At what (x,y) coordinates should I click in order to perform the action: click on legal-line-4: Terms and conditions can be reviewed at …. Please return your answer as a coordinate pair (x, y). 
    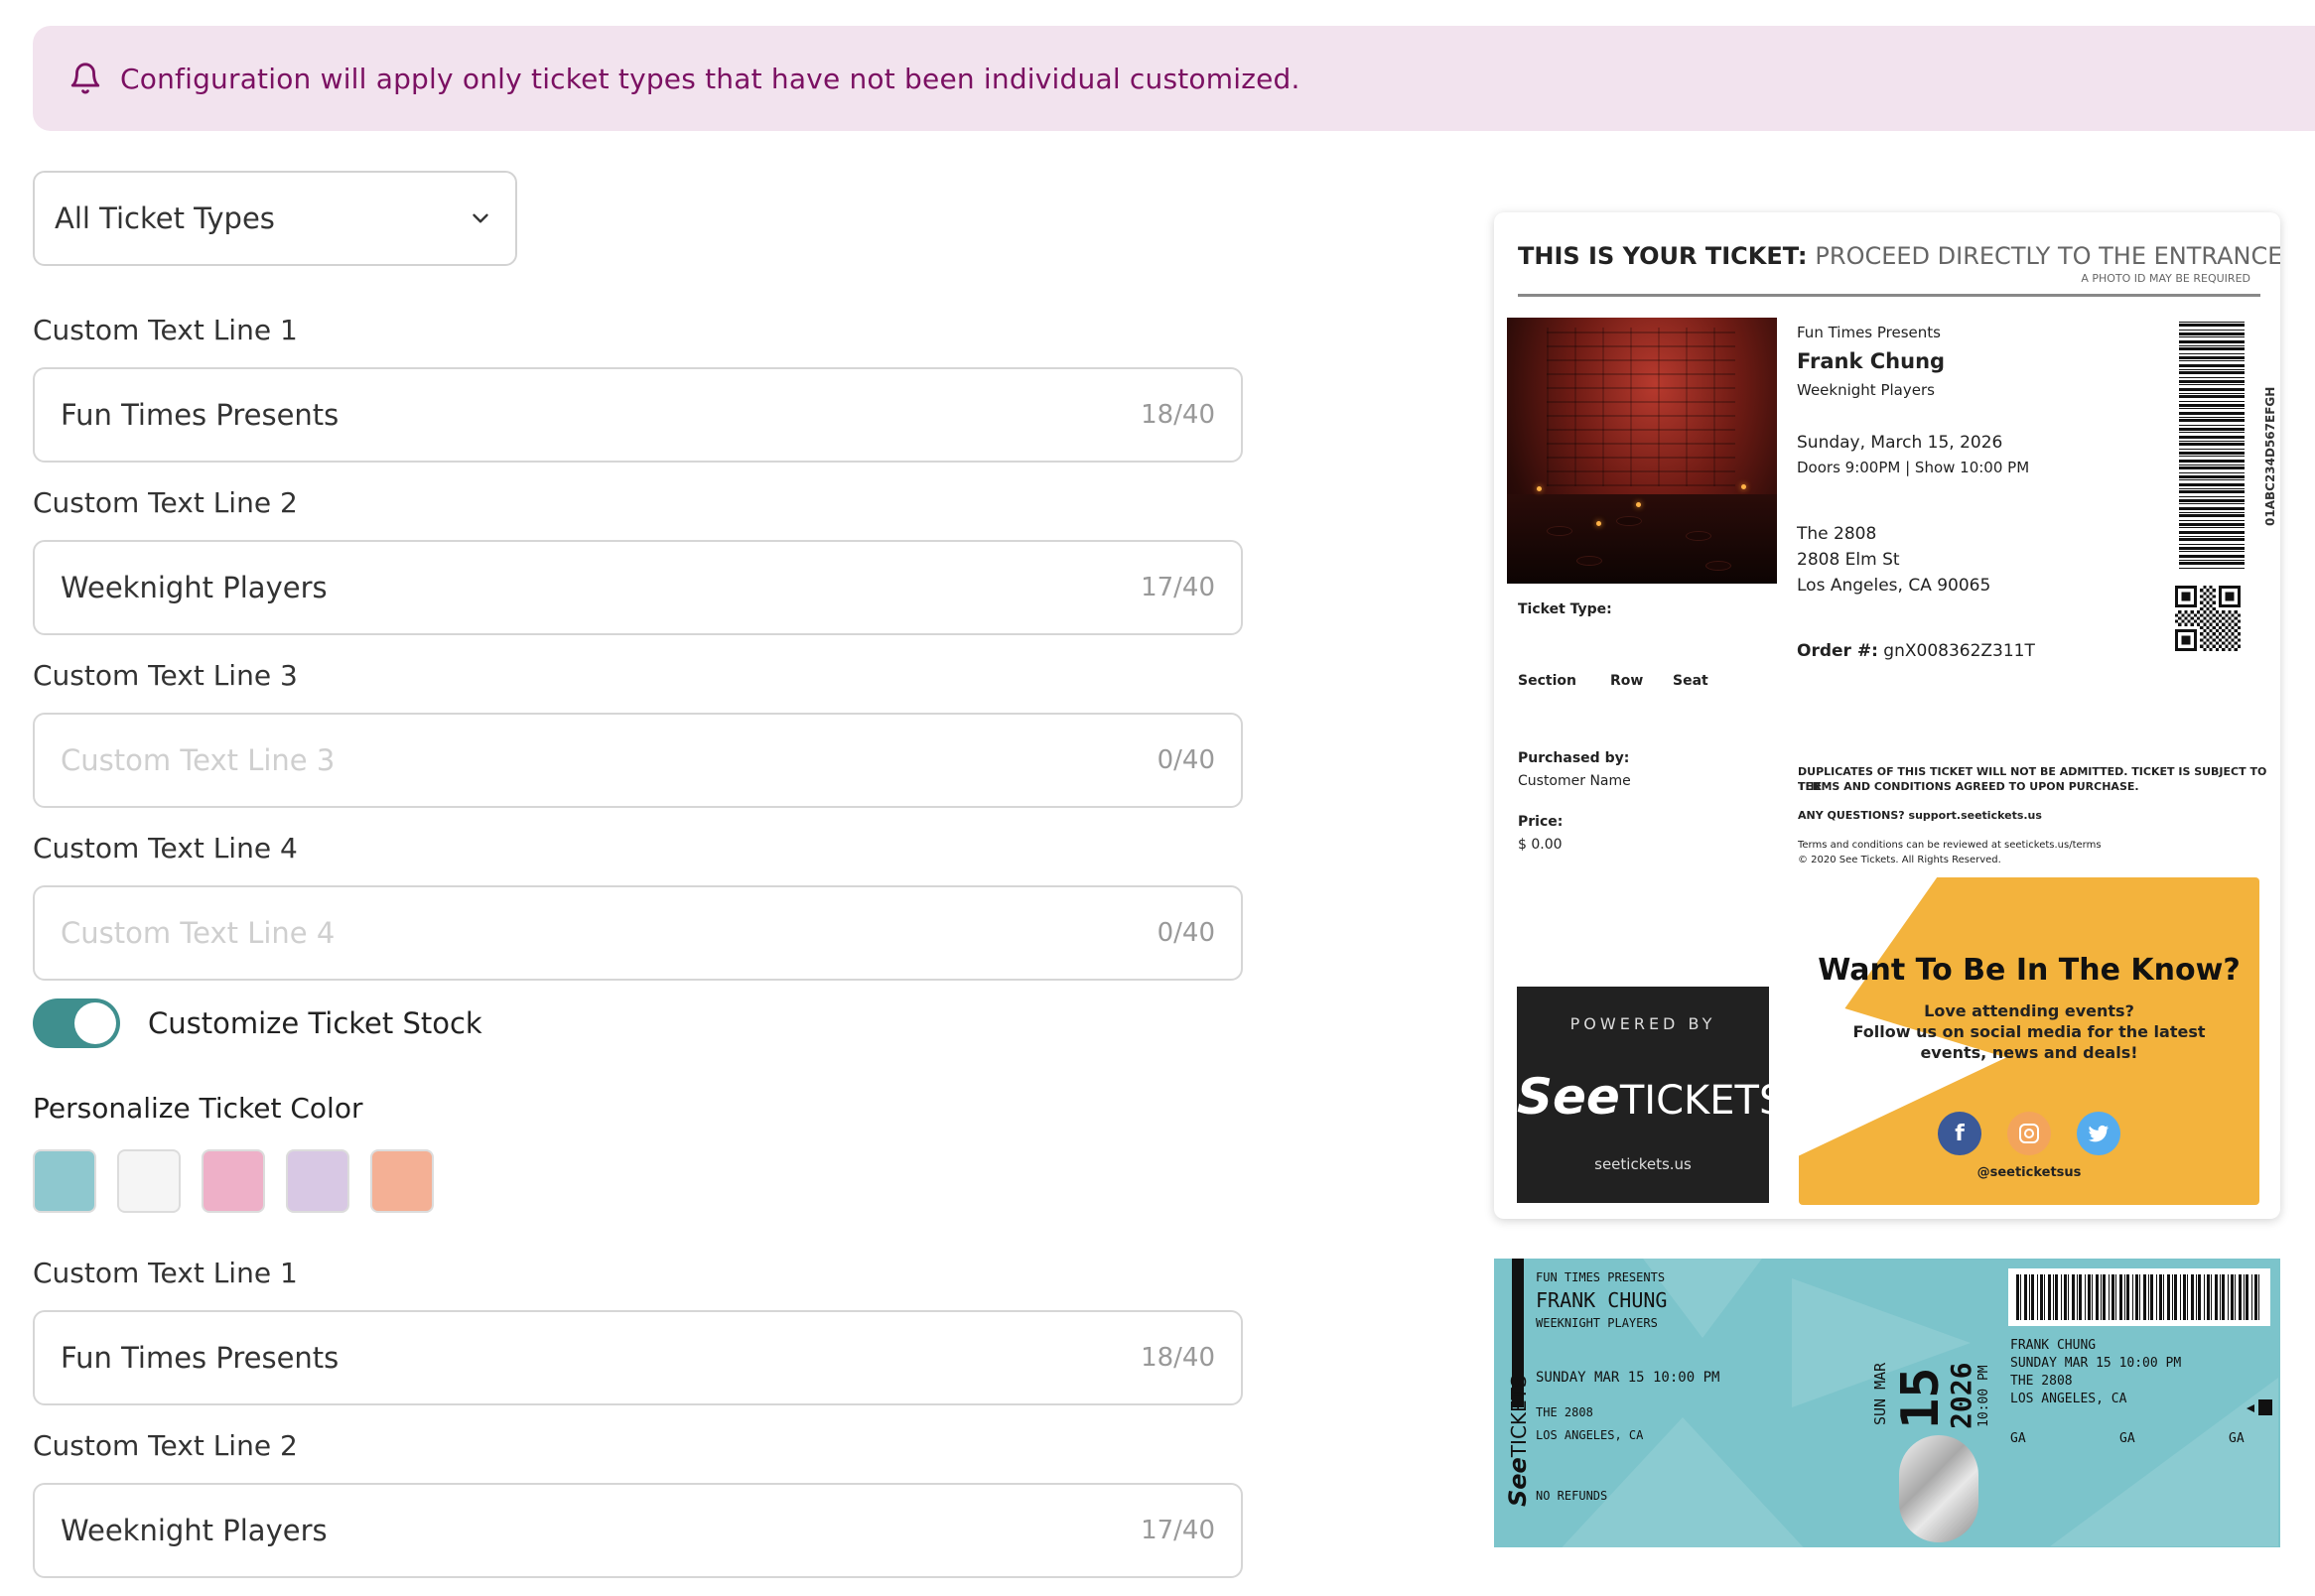
    Looking at the image, I should click on (1950, 845).